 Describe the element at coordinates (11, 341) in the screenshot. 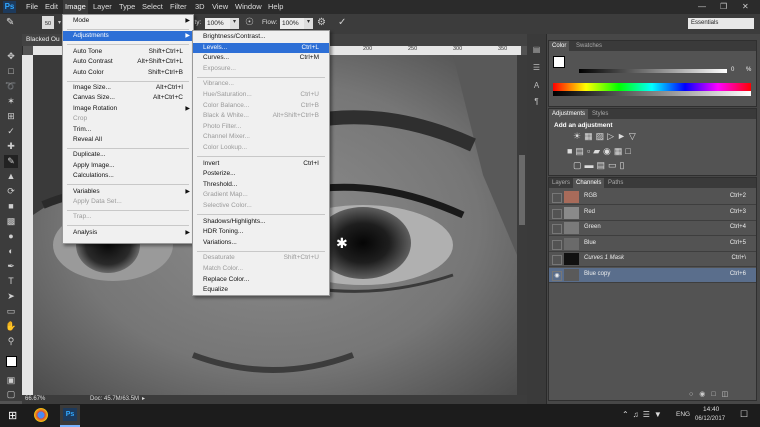

I see `zoom-tool-icon: ⚲` at that location.